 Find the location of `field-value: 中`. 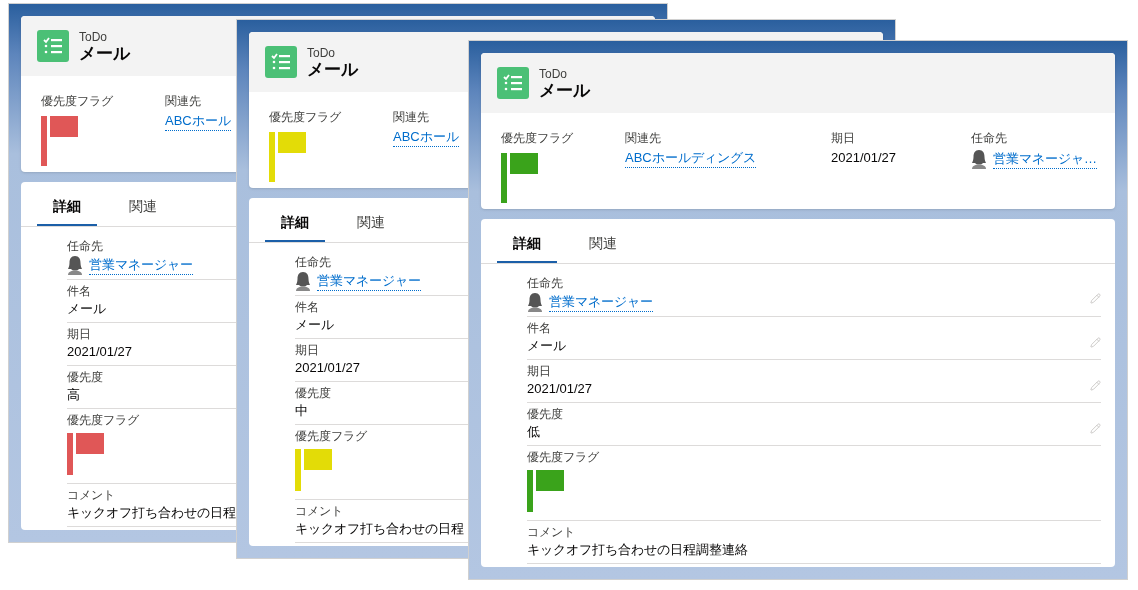

field-value: 中 is located at coordinates (302, 411).